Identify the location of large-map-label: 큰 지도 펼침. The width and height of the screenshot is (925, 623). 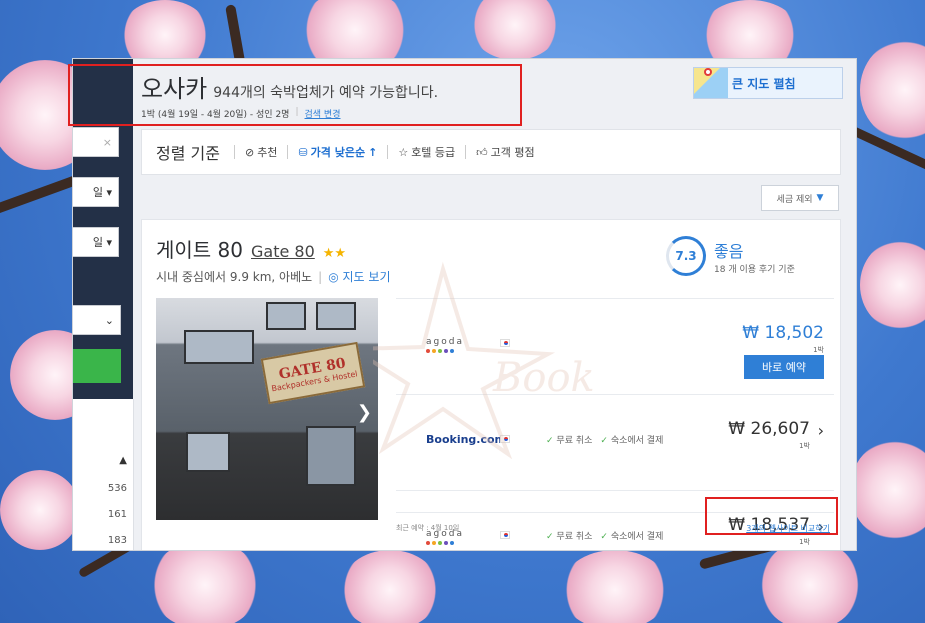
(764, 83).